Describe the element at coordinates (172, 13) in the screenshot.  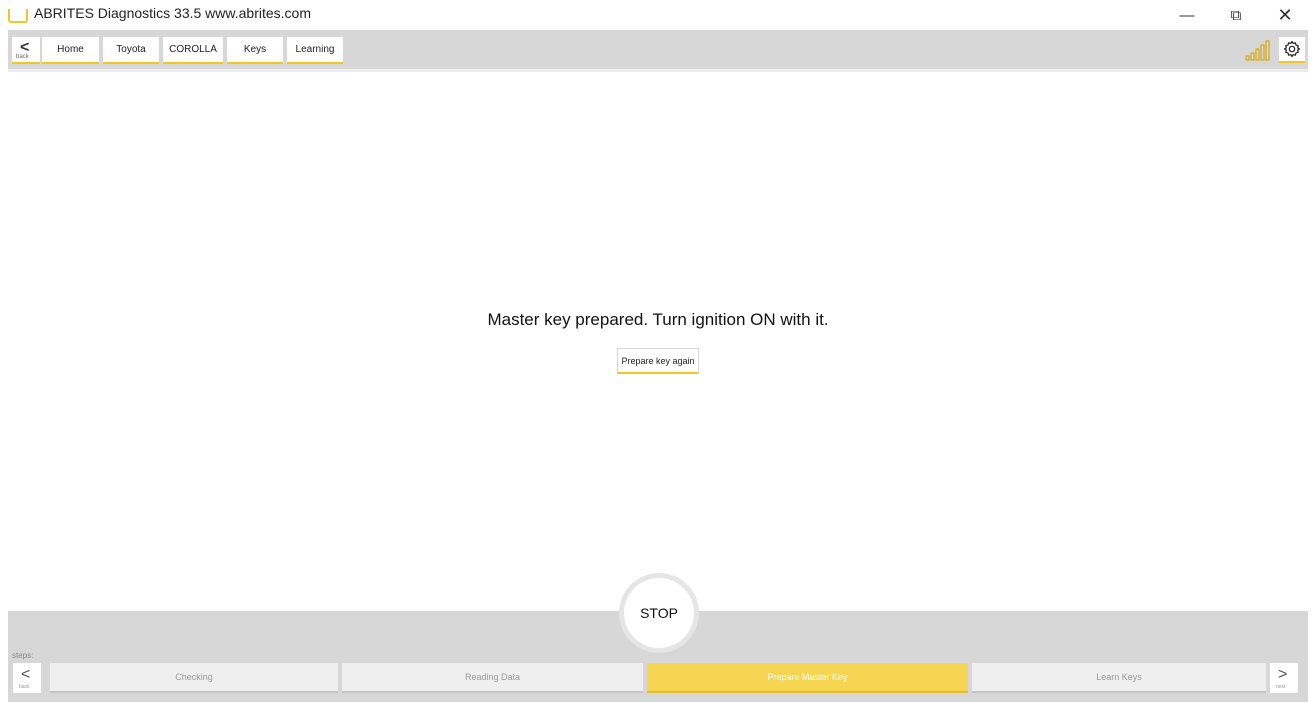
I see `window-title: ABRITES Diagnostics 33.5 www.abrites.com` at that location.